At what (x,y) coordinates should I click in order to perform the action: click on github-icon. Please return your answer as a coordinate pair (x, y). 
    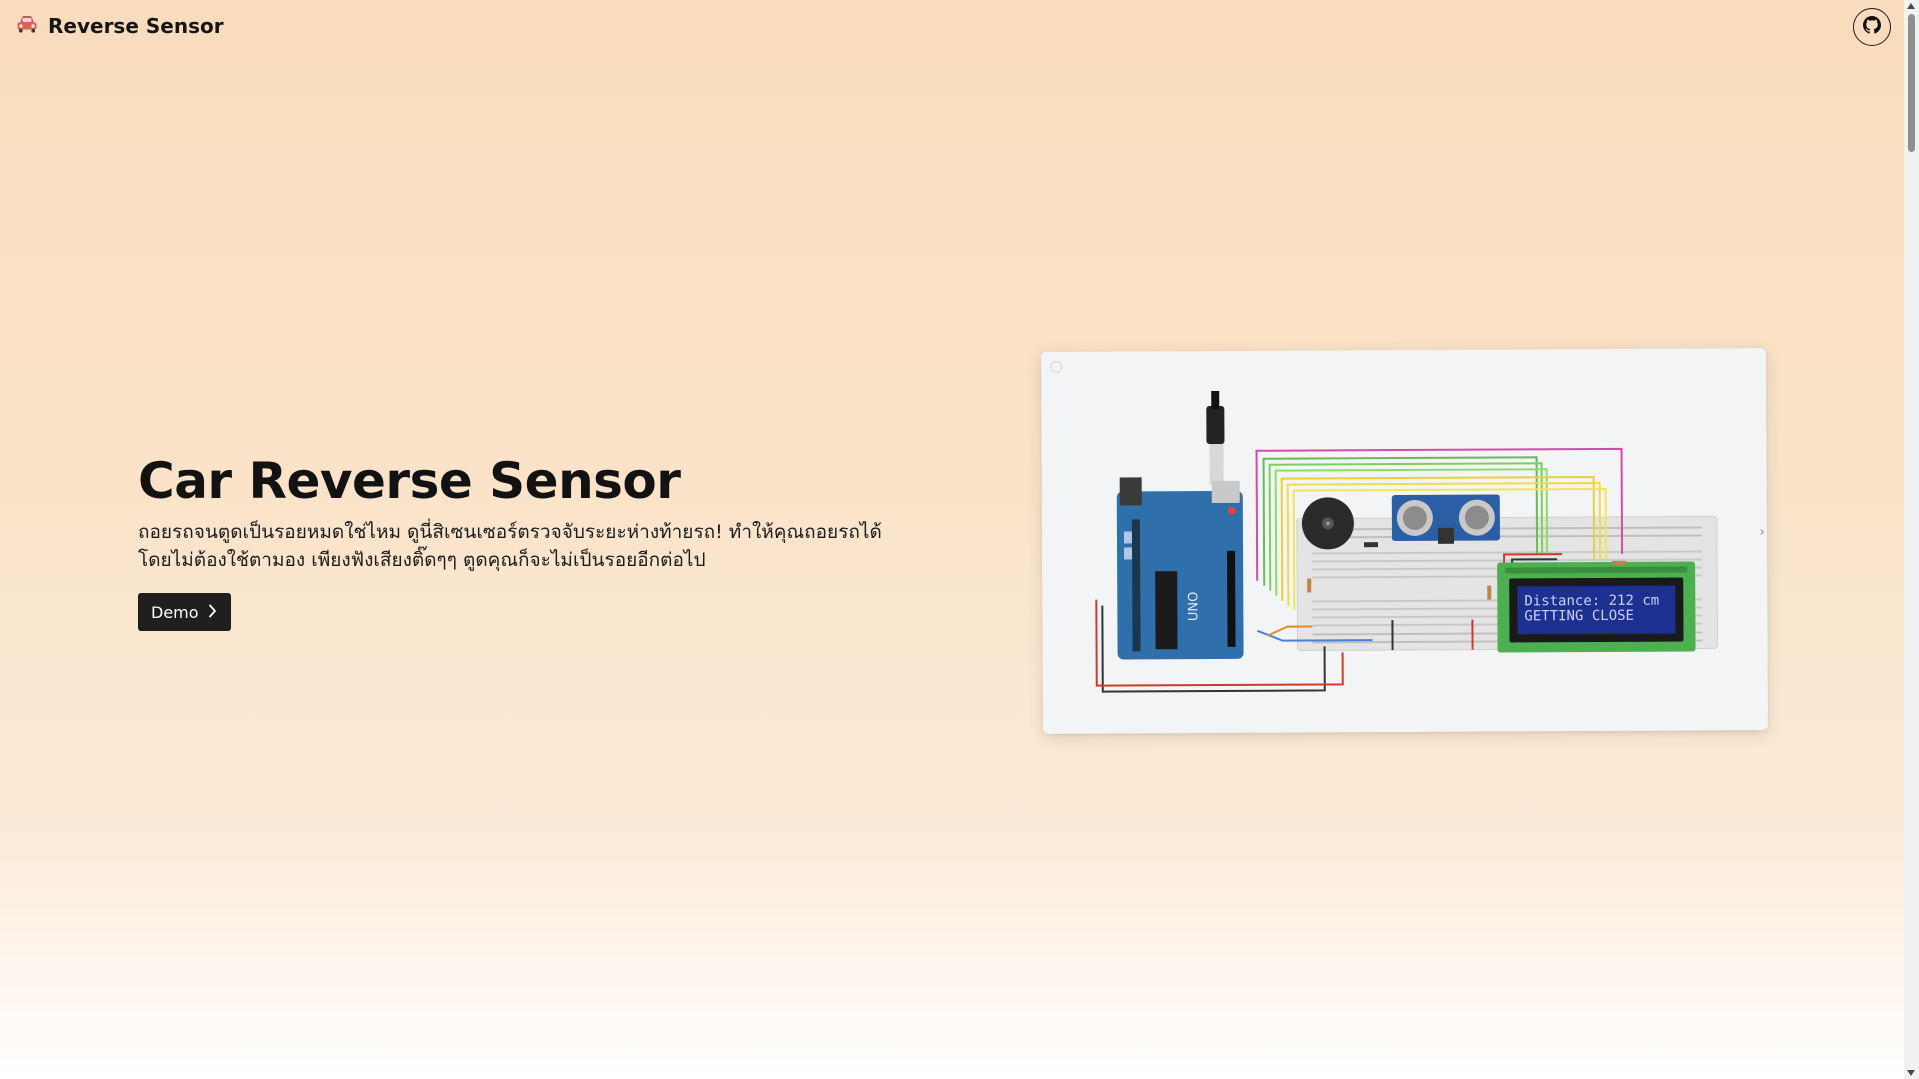
    Looking at the image, I should click on (1872, 27).